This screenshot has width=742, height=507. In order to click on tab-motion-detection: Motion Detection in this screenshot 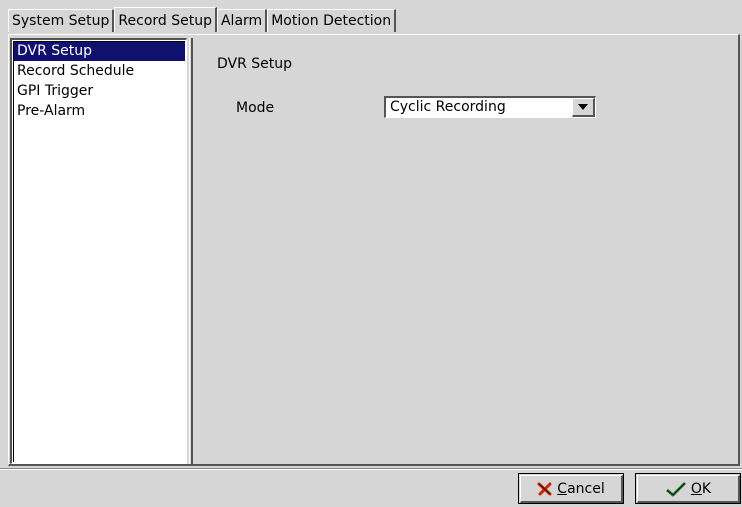, I will do `click(332, 20)`.